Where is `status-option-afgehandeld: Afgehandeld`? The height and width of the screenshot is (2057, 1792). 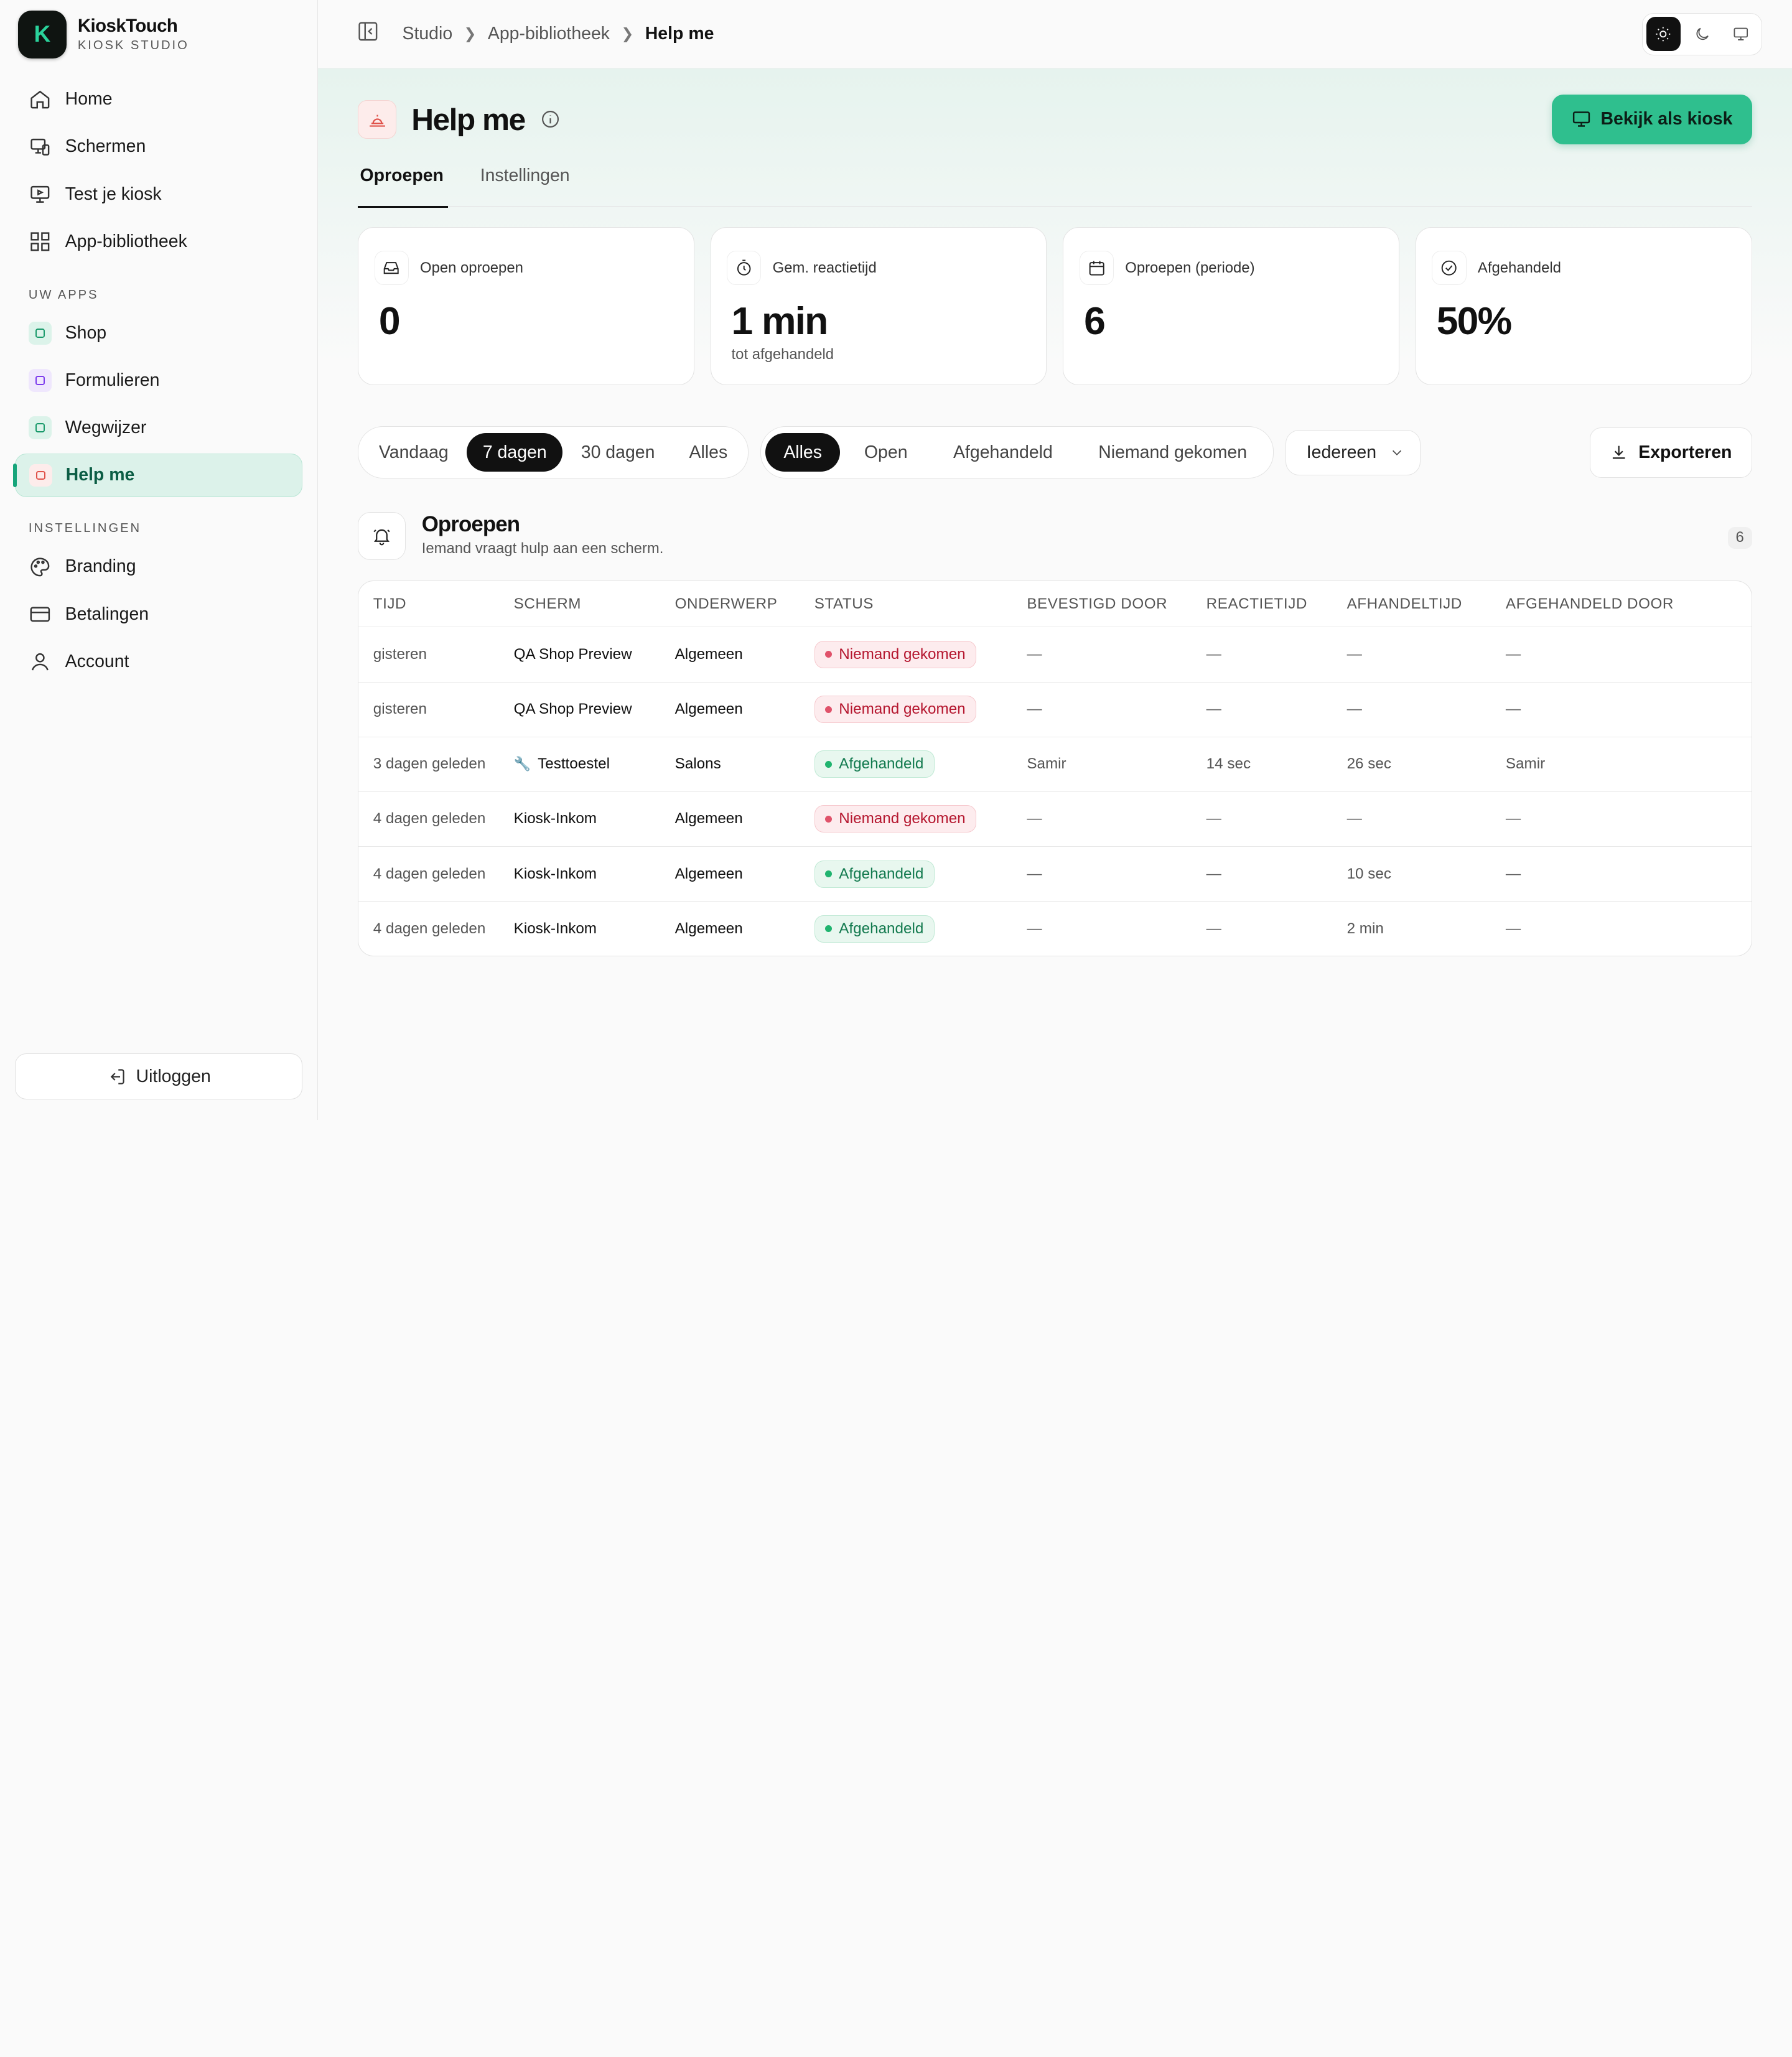 status-option-afgehandeld: Afgehandeld is located at coordinates (1003, 452).